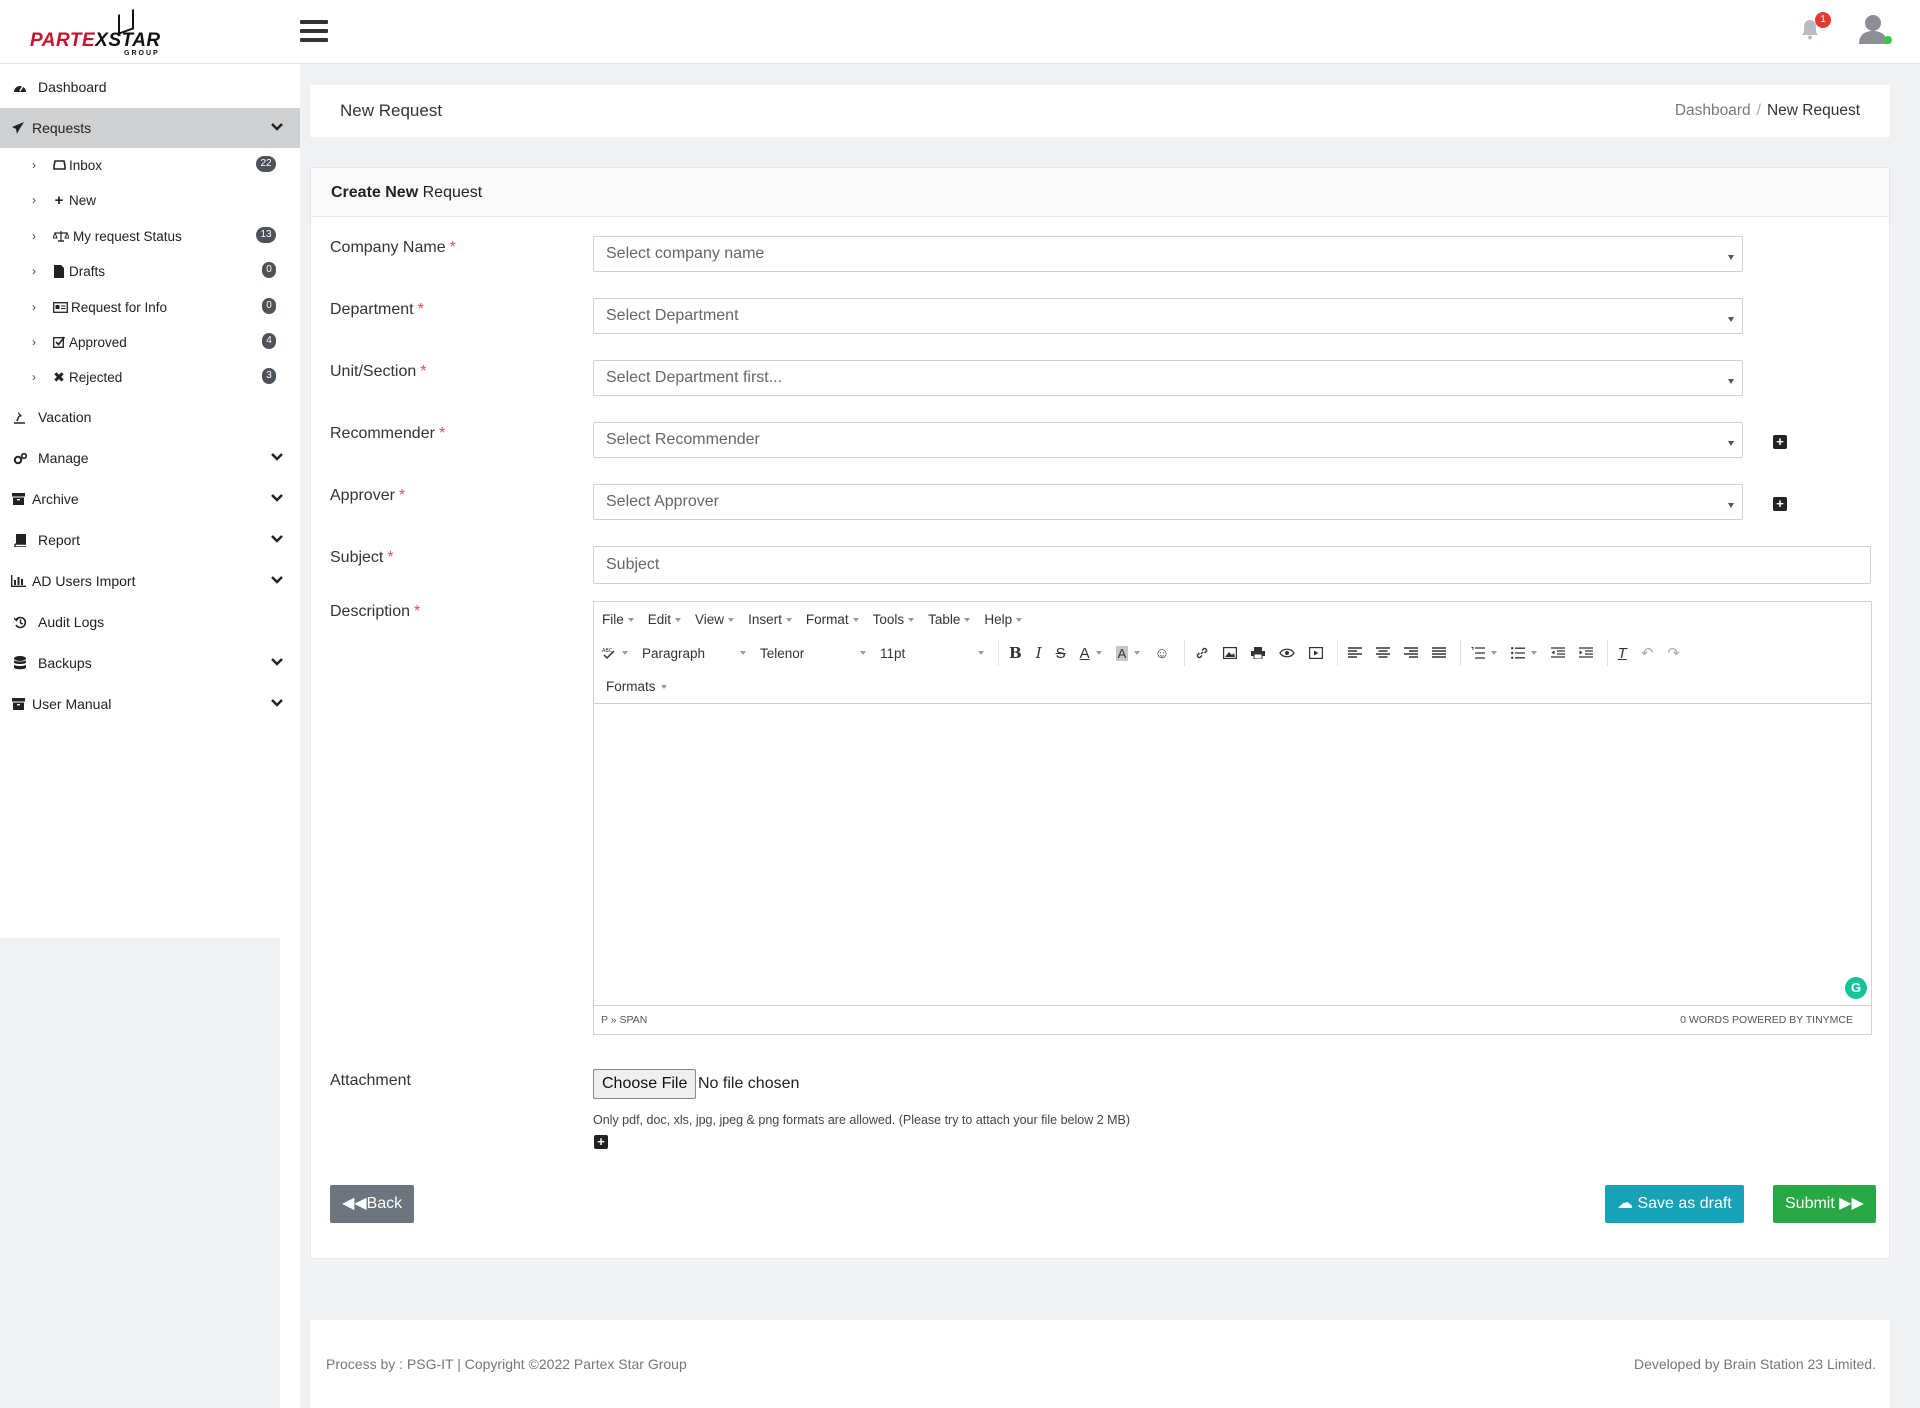  Describe the element at coordinates (150, 165) in the screenshot. I see `sidebar-subitem-inbox: › Inbox 22` at that location.